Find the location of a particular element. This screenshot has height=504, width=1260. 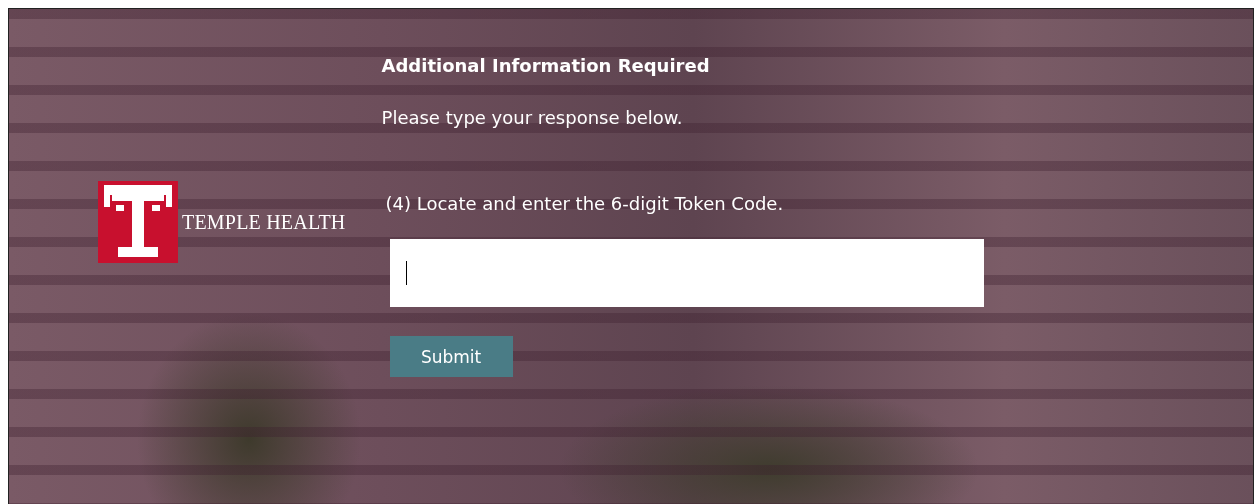

brand-name: TEMPLE HEALTH is located at coordinates (264, 222).